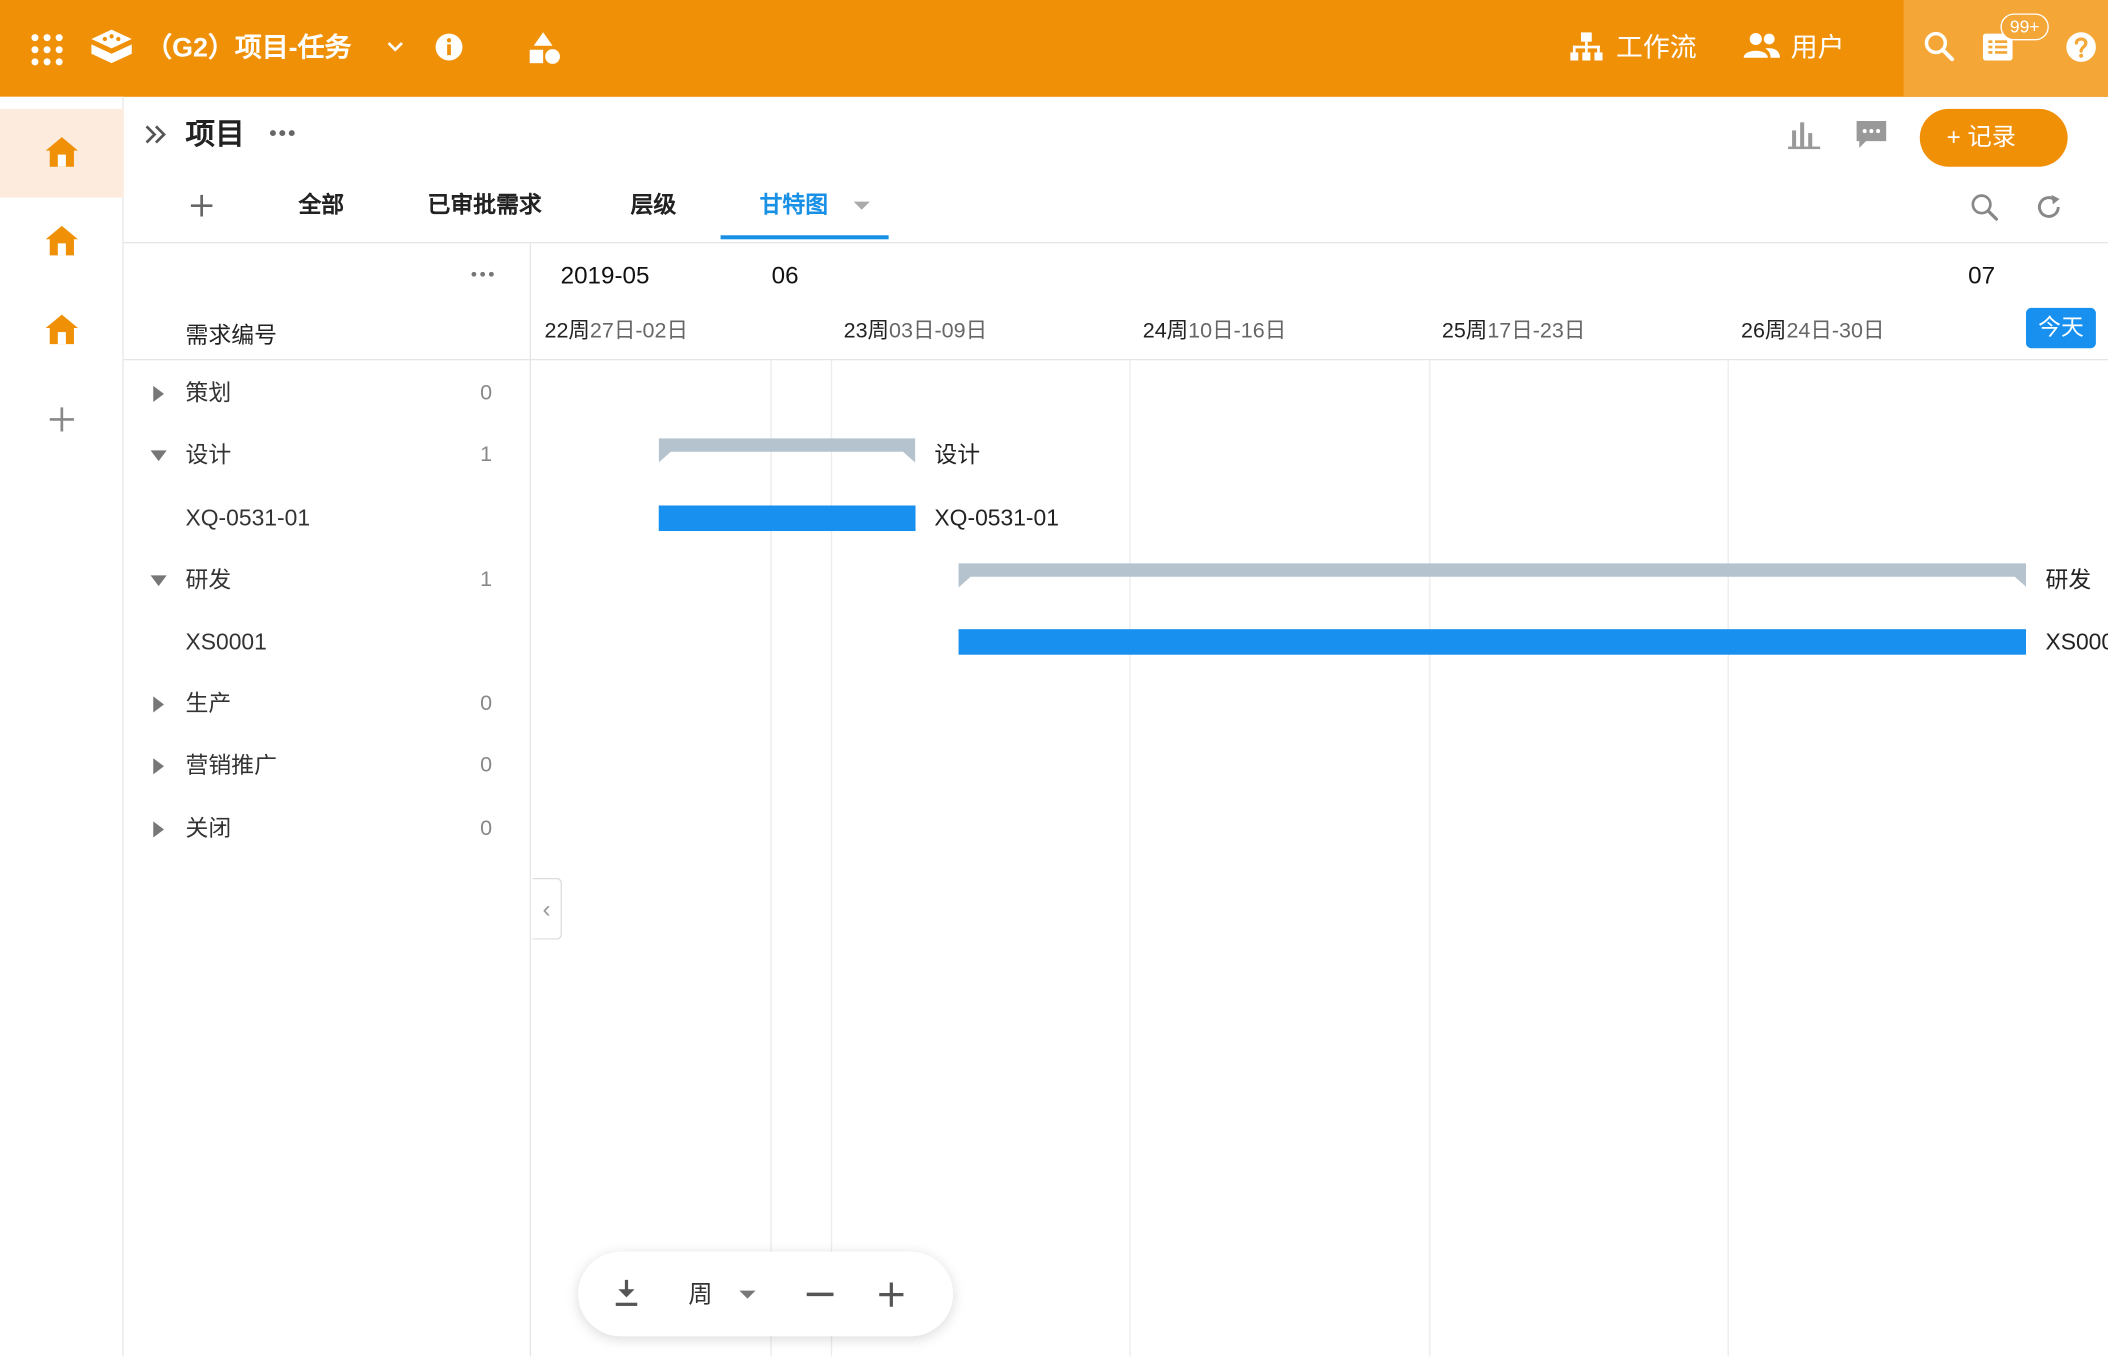 The height and width of the screenshot is (1357, 2108). I want to click on active-tab-indicator, so click(804, 237).